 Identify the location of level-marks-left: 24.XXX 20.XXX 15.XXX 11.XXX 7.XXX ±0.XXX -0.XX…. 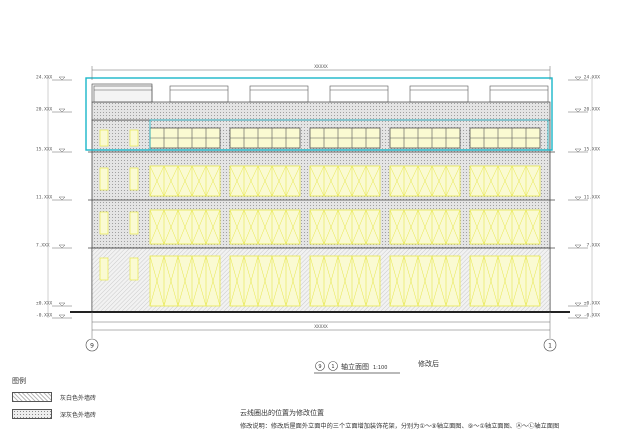
(54, 197).